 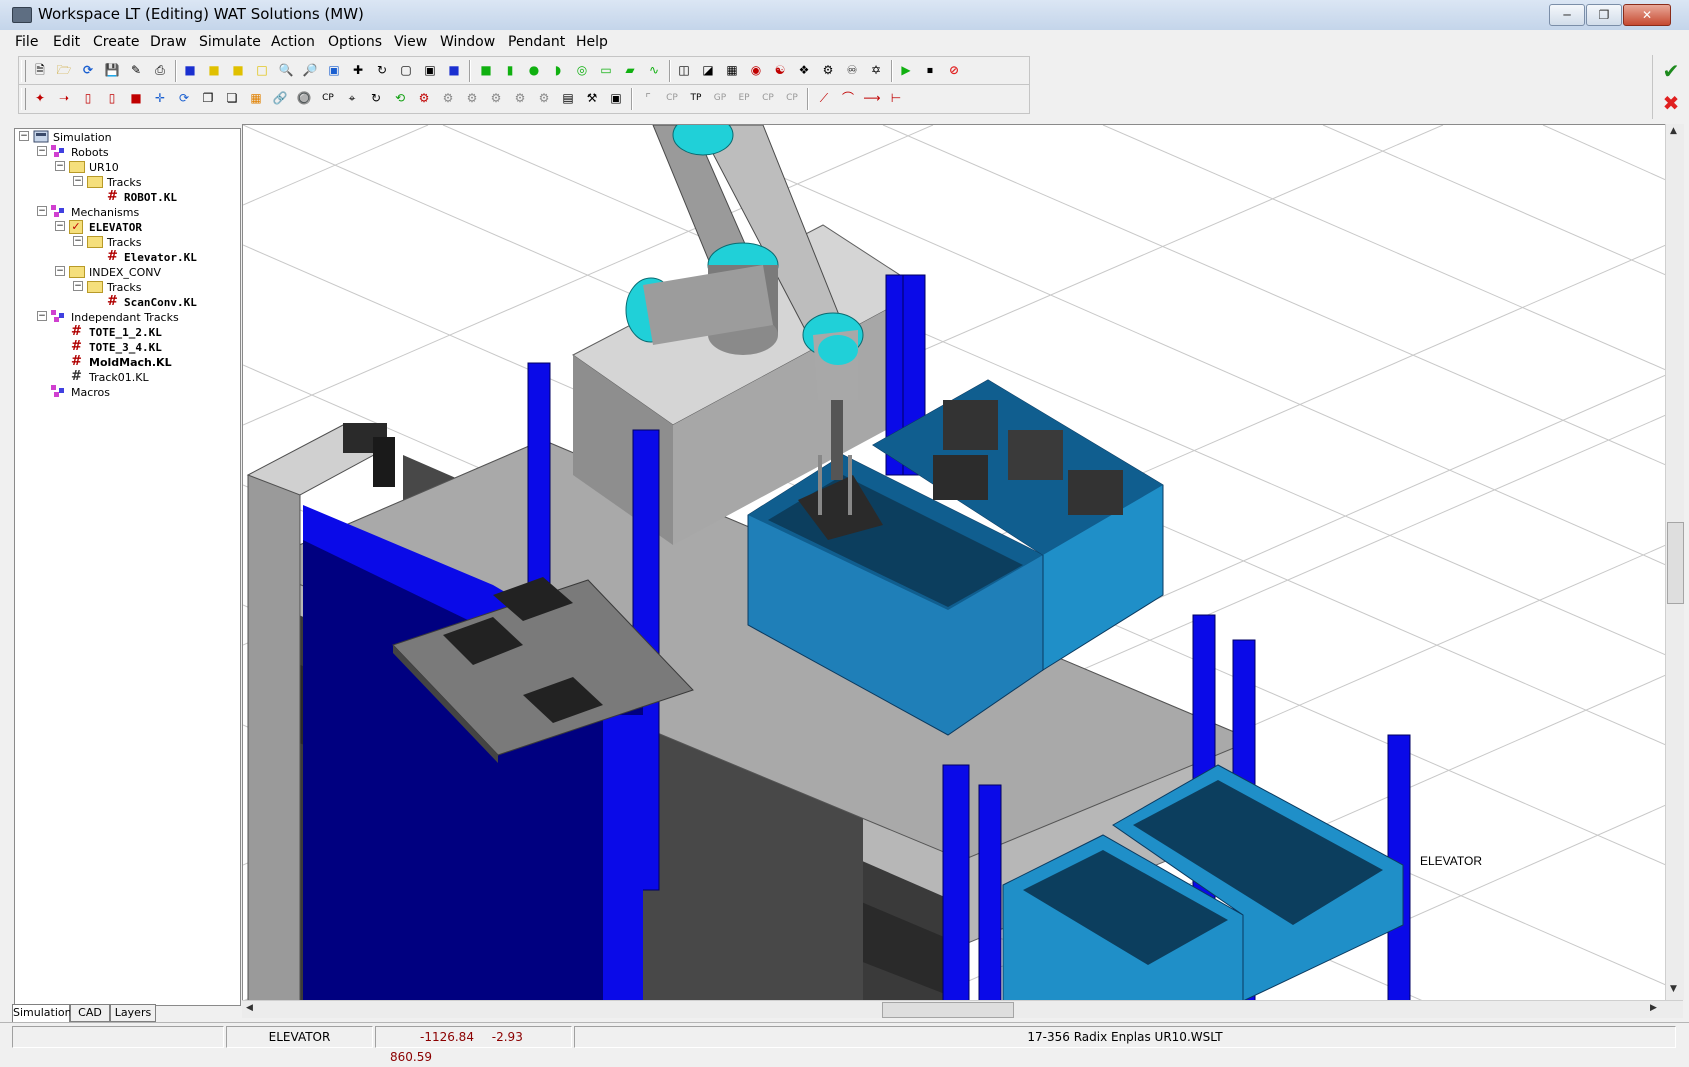 What do you see at coordinates (780, 70) in the screenshot?
I see `gripper-icon: ☯` at bounding box center [780, 70].